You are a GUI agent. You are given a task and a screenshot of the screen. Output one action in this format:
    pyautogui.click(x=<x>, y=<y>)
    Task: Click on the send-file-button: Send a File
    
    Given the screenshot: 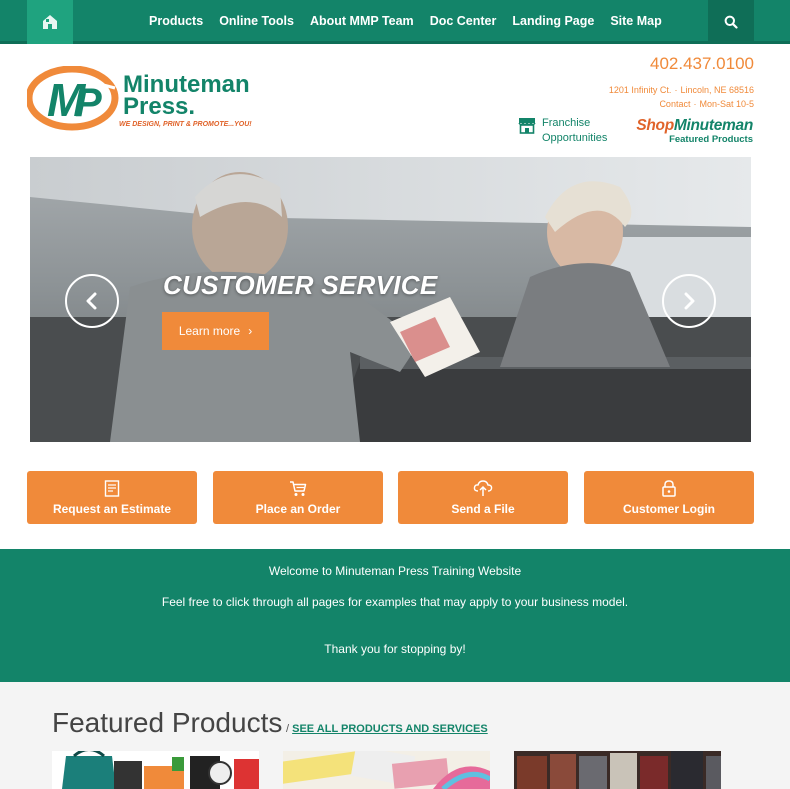 What is the action you would take?
    pyautogui.click(x=483, y=497)
    